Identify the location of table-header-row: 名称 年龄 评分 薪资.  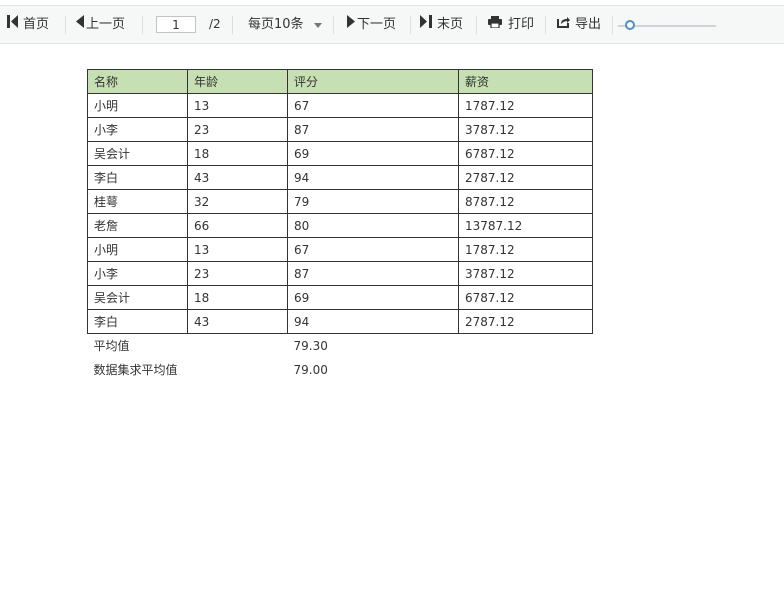
(340, 81).